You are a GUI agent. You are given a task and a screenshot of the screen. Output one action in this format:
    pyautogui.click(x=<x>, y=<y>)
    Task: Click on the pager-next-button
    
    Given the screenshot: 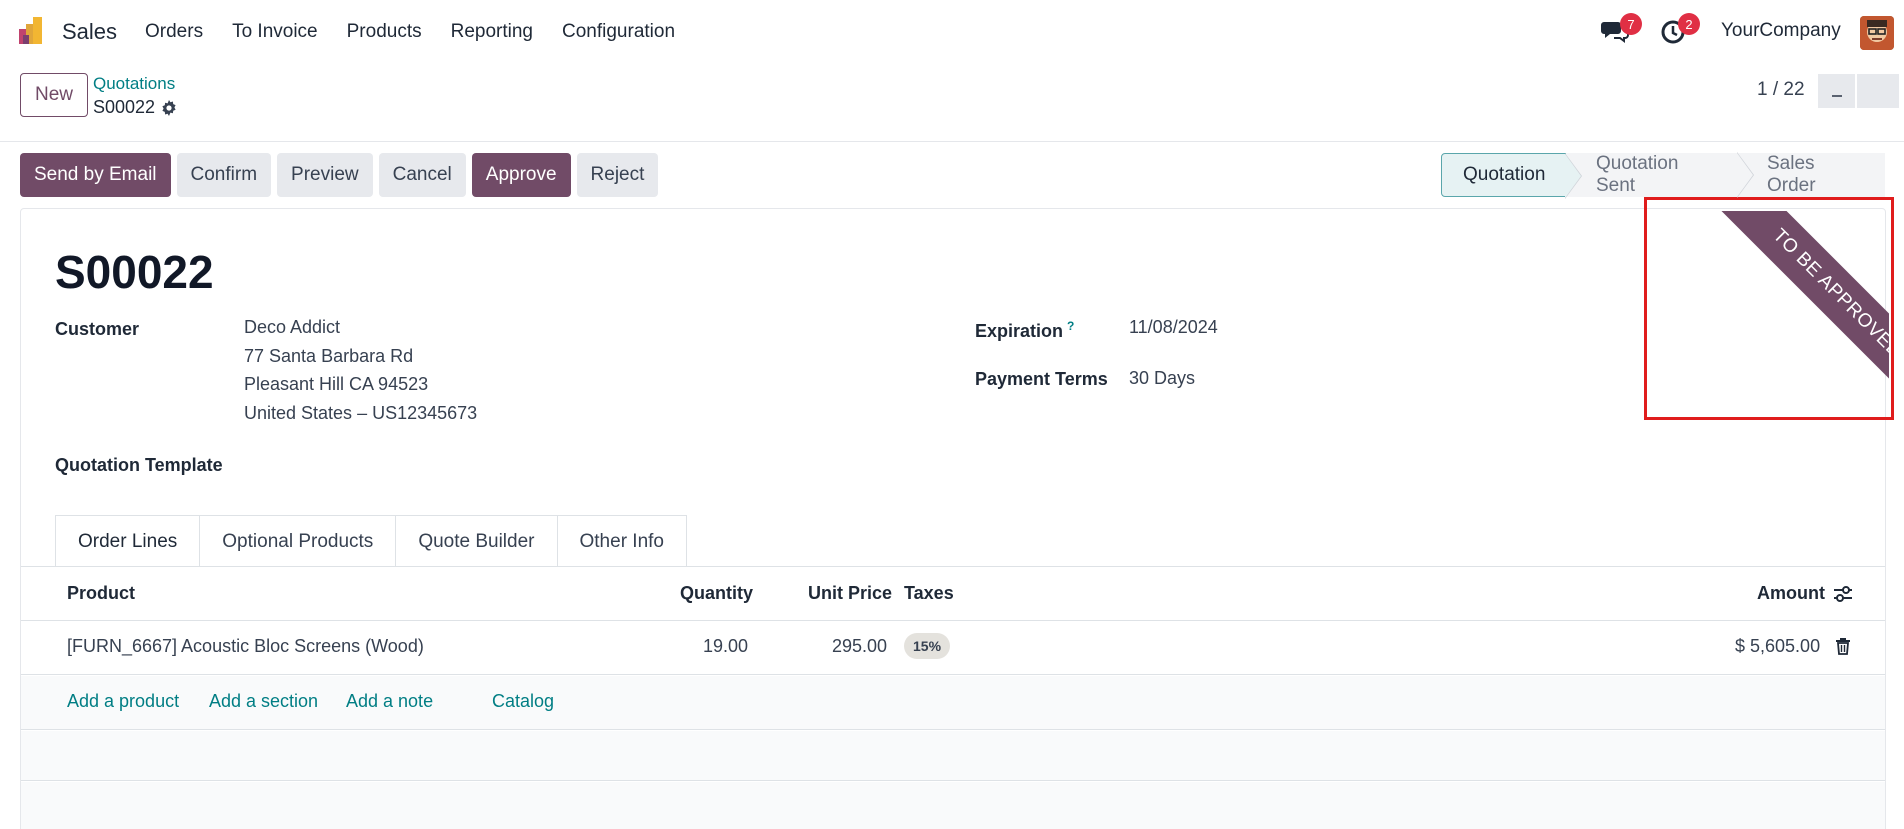 What is the action you would take?
    pyautogui.click(x=1878, y=91)
    